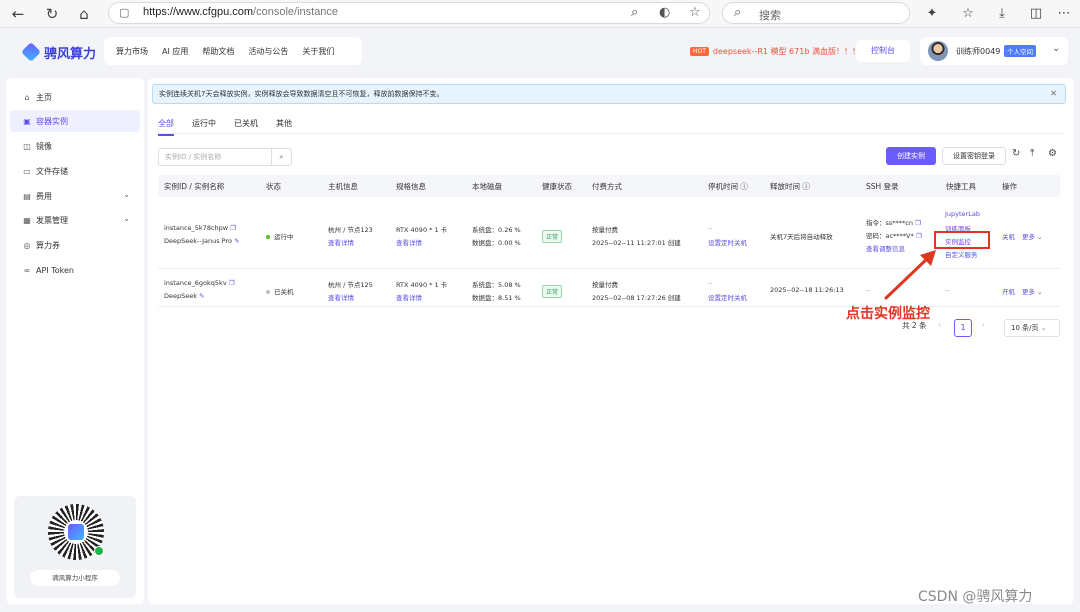 Image resolution: width=1080 pixels, height=612 pixels. Describe the element at coordinates (18, 14) in the screenshot. I see `back-icon: ←` at that location.